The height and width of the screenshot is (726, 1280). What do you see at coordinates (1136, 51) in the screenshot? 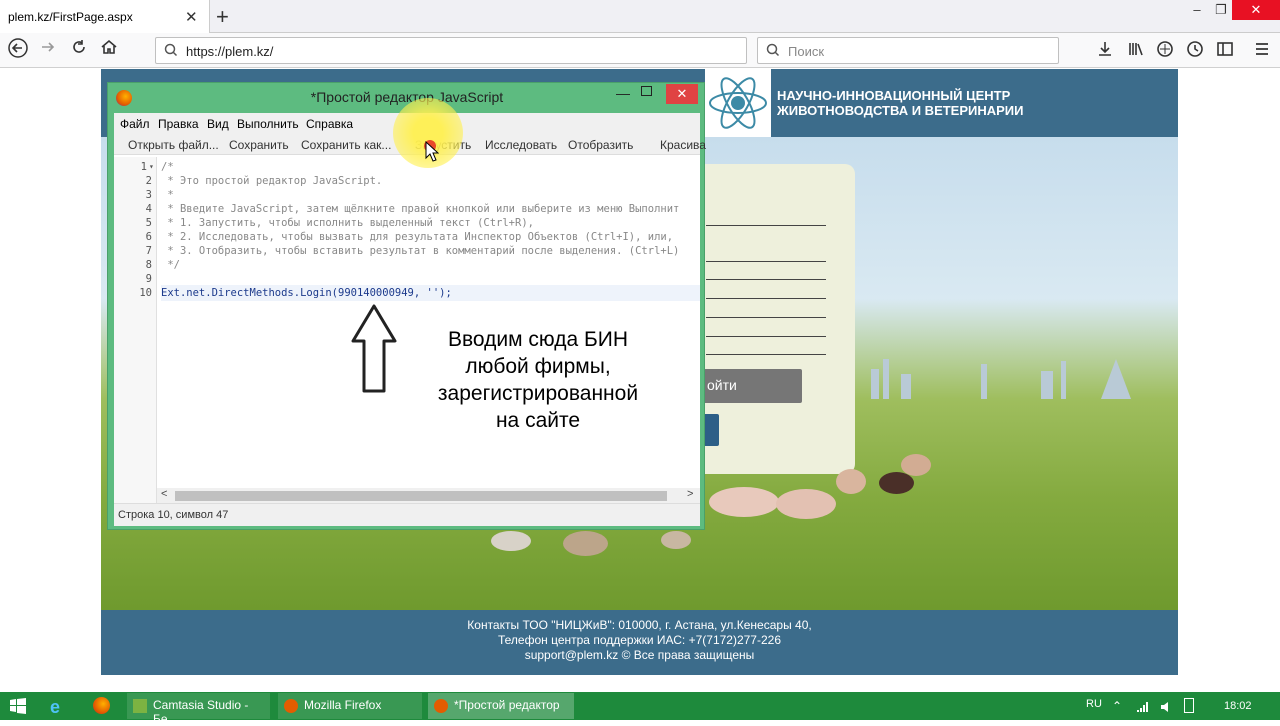
I see `library-icon` at bounding box center [1136, 51].